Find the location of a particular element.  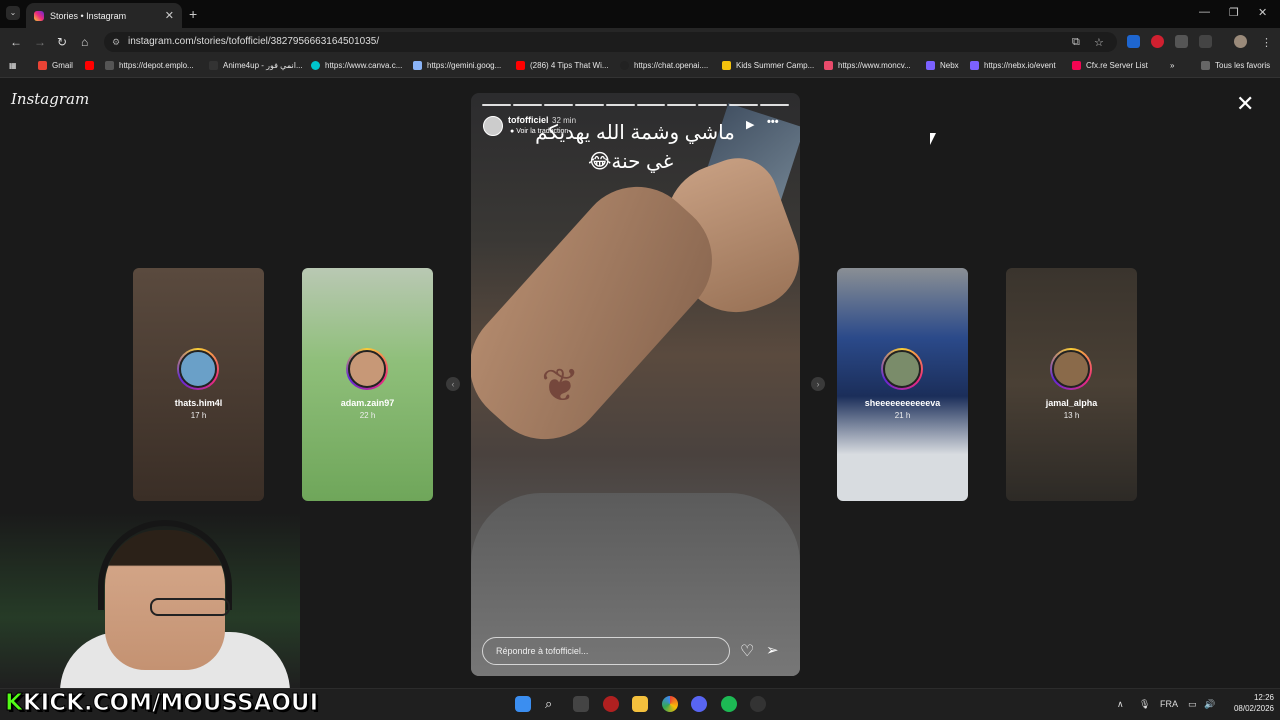

clock-date: 08/02/2026 is located at coordinates (1253, 708).